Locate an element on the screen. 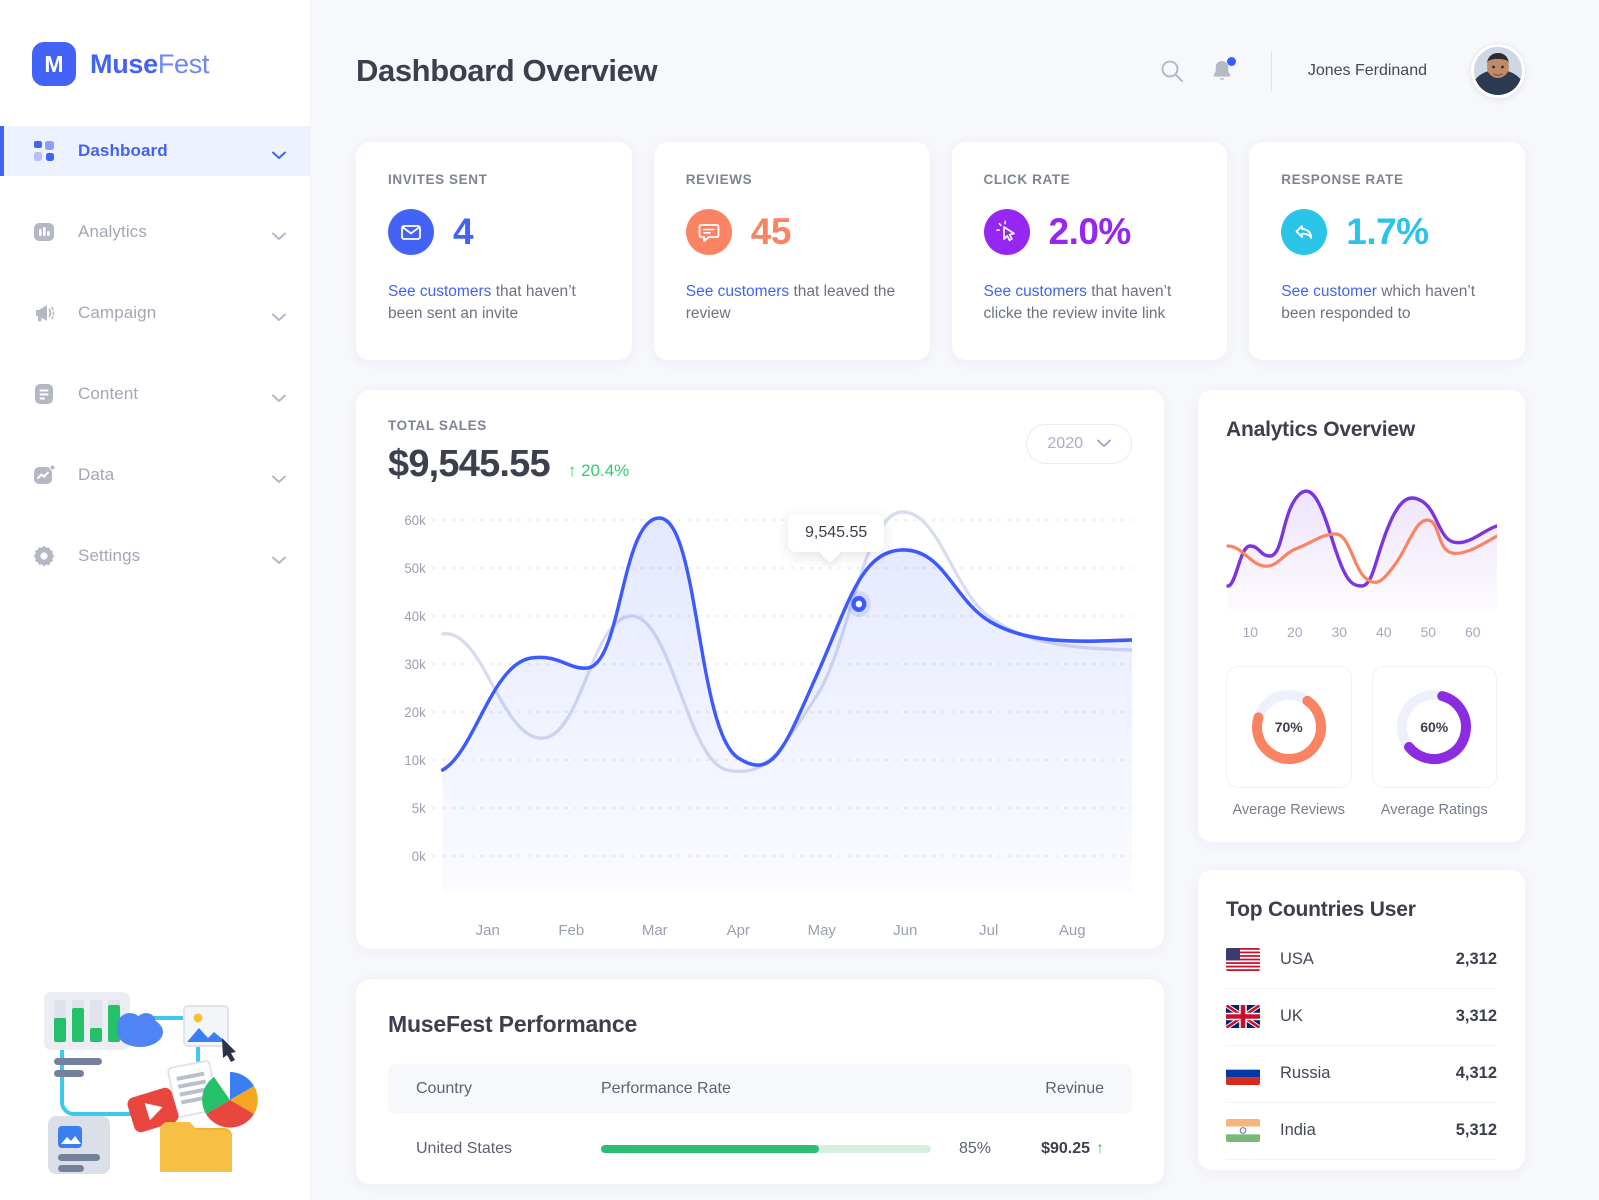 The height and width of the screenshot is (1200, 1599). svg-text: 30k is located at coordinates (414, 664).